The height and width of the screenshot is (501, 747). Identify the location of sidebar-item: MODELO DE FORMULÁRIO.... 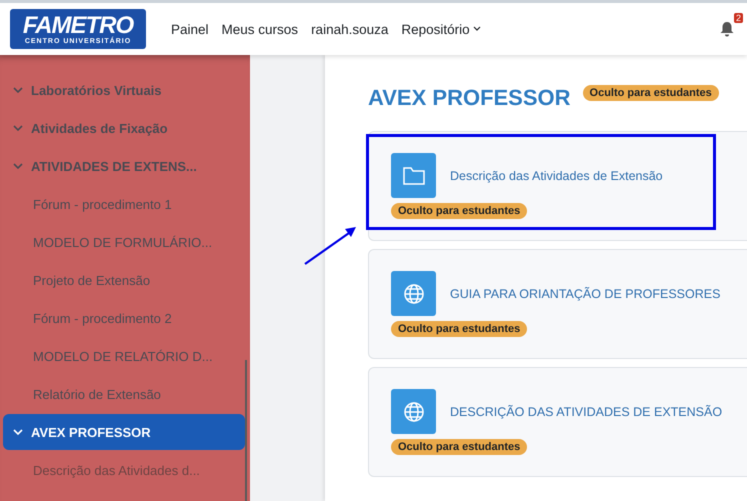
(124, 242).